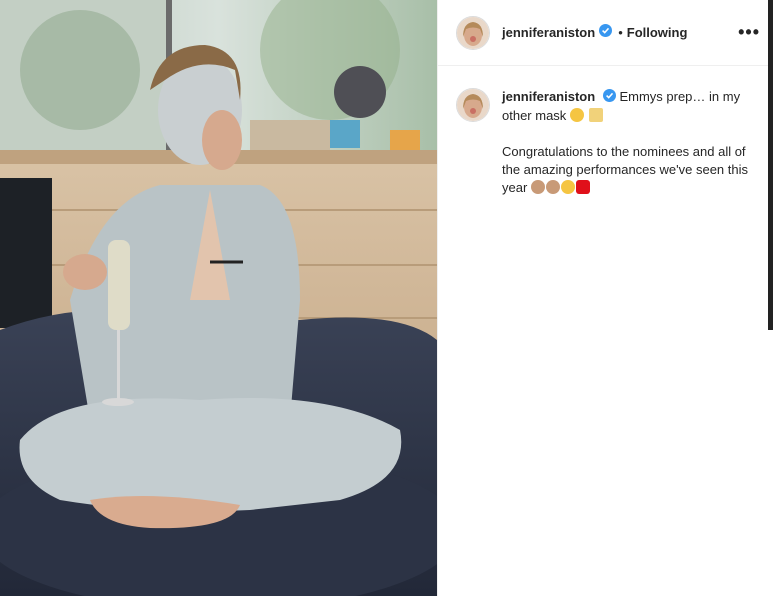  I want to click on clinking-glasses-icon, so click(595, 114).